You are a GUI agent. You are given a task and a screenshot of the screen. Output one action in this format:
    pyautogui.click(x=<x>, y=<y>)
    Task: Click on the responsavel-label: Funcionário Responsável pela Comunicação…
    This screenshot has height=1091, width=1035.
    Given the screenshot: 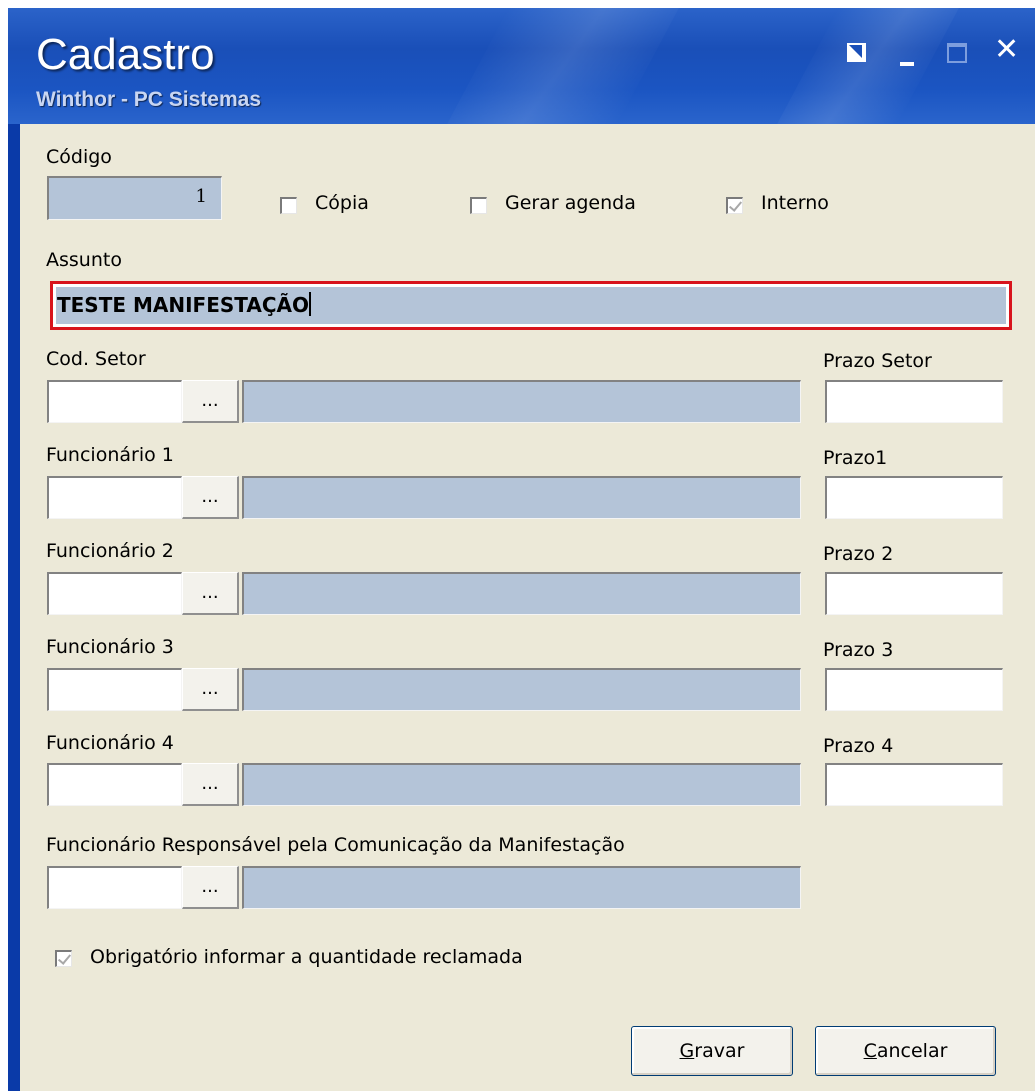 What is the action you would take?
    pyautogui.click(x=335, y=845)
    